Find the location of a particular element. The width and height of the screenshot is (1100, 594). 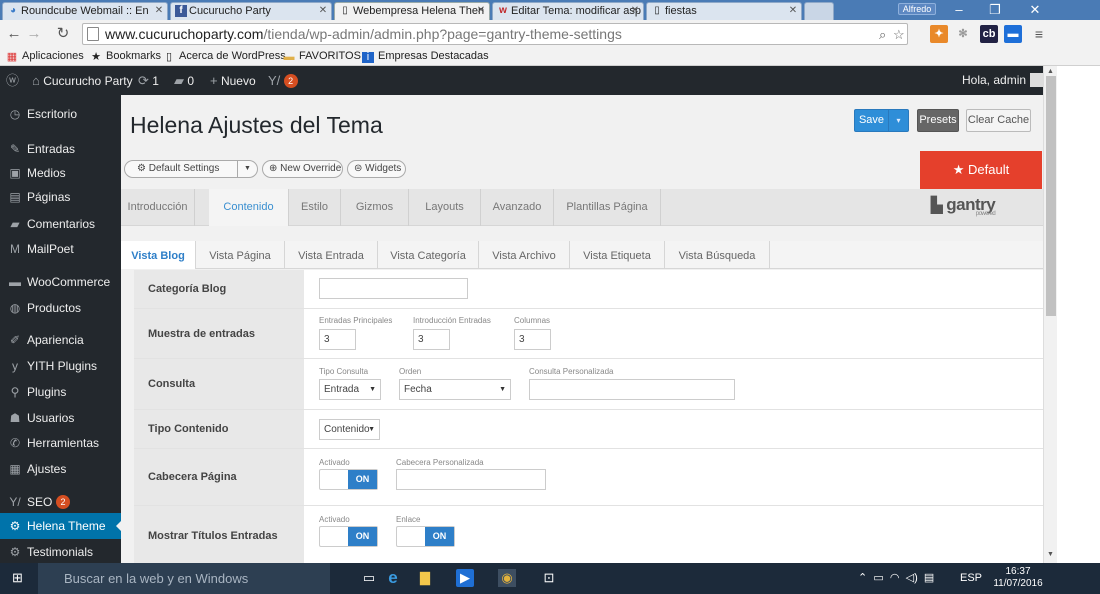

account-menu: Hola, admin is located at coordinates (1003, 80).